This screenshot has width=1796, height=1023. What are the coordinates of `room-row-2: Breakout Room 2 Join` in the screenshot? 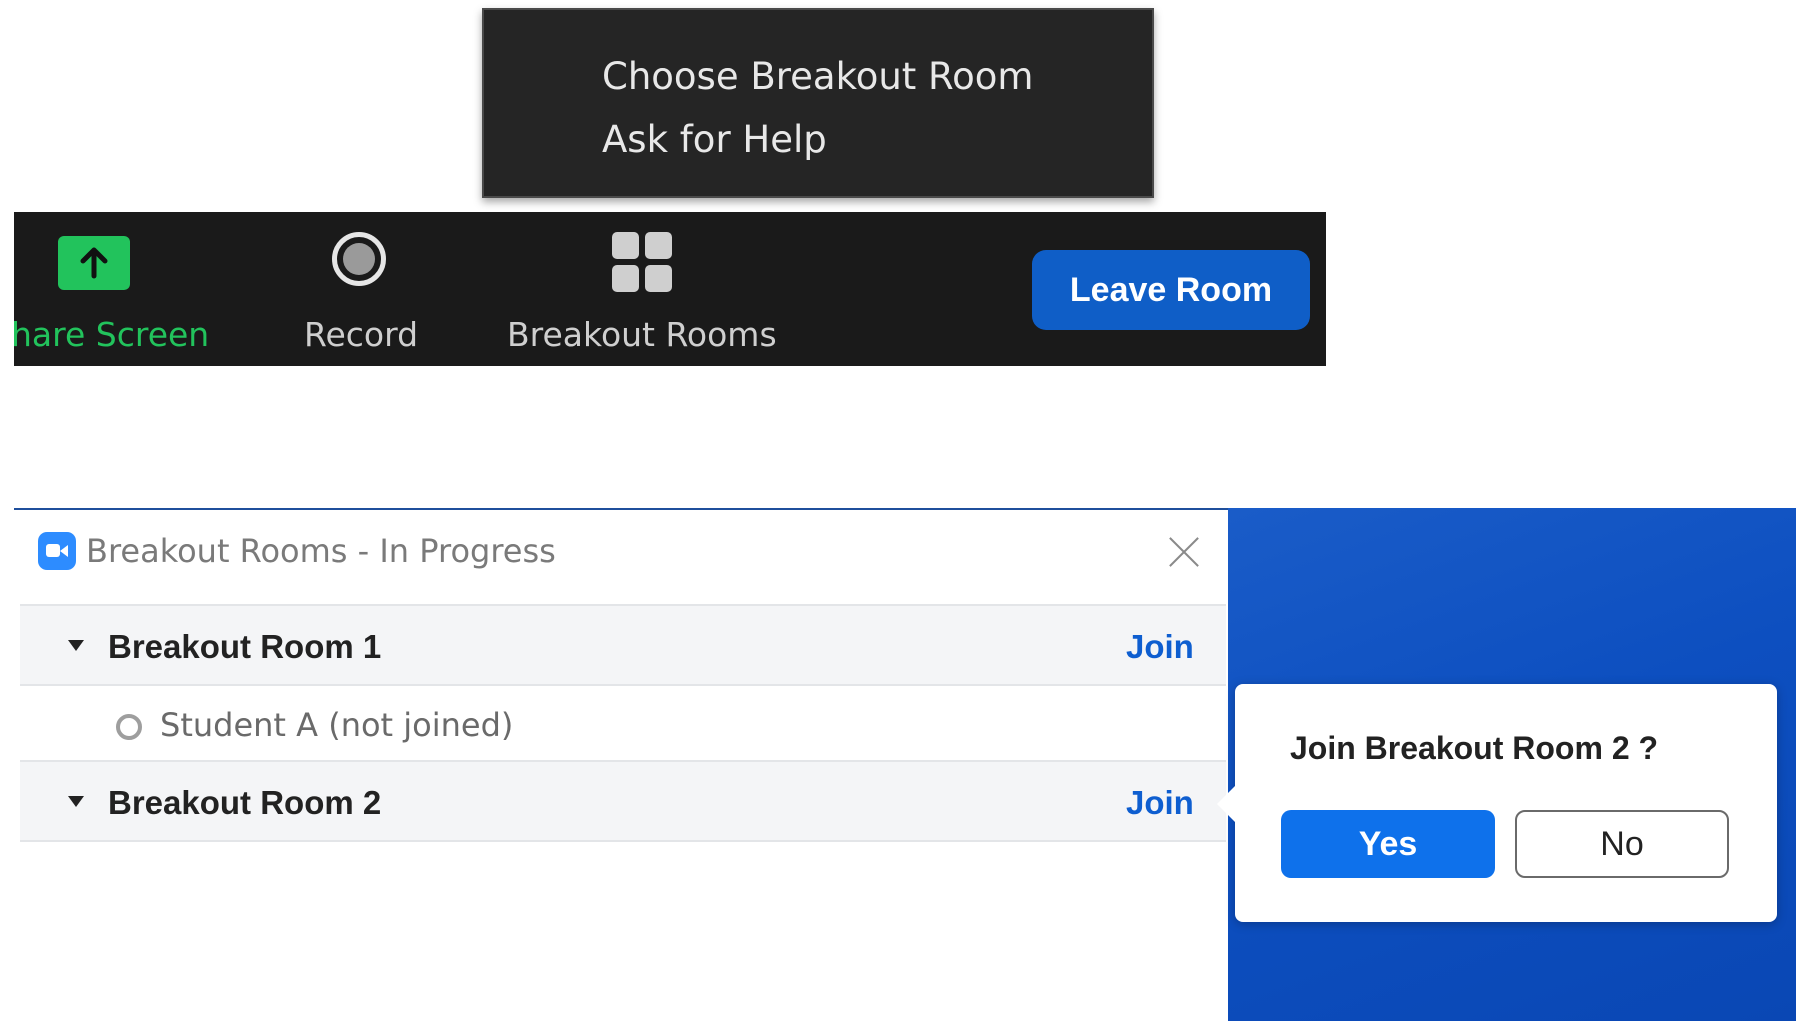 It's located at (623, 801).